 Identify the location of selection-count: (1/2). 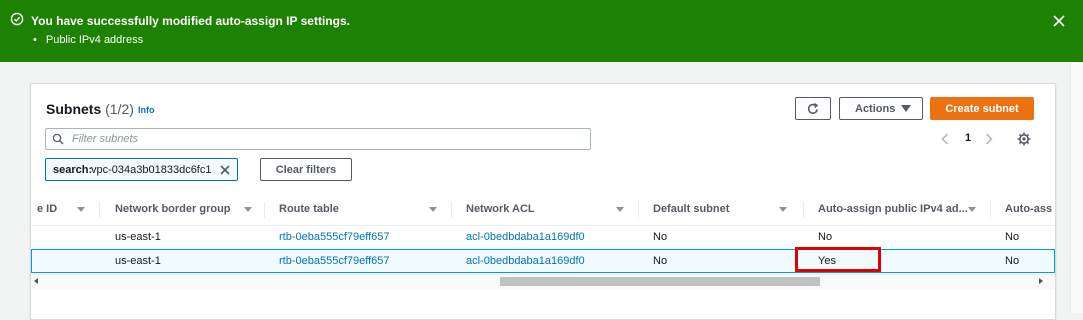
(119, 109).